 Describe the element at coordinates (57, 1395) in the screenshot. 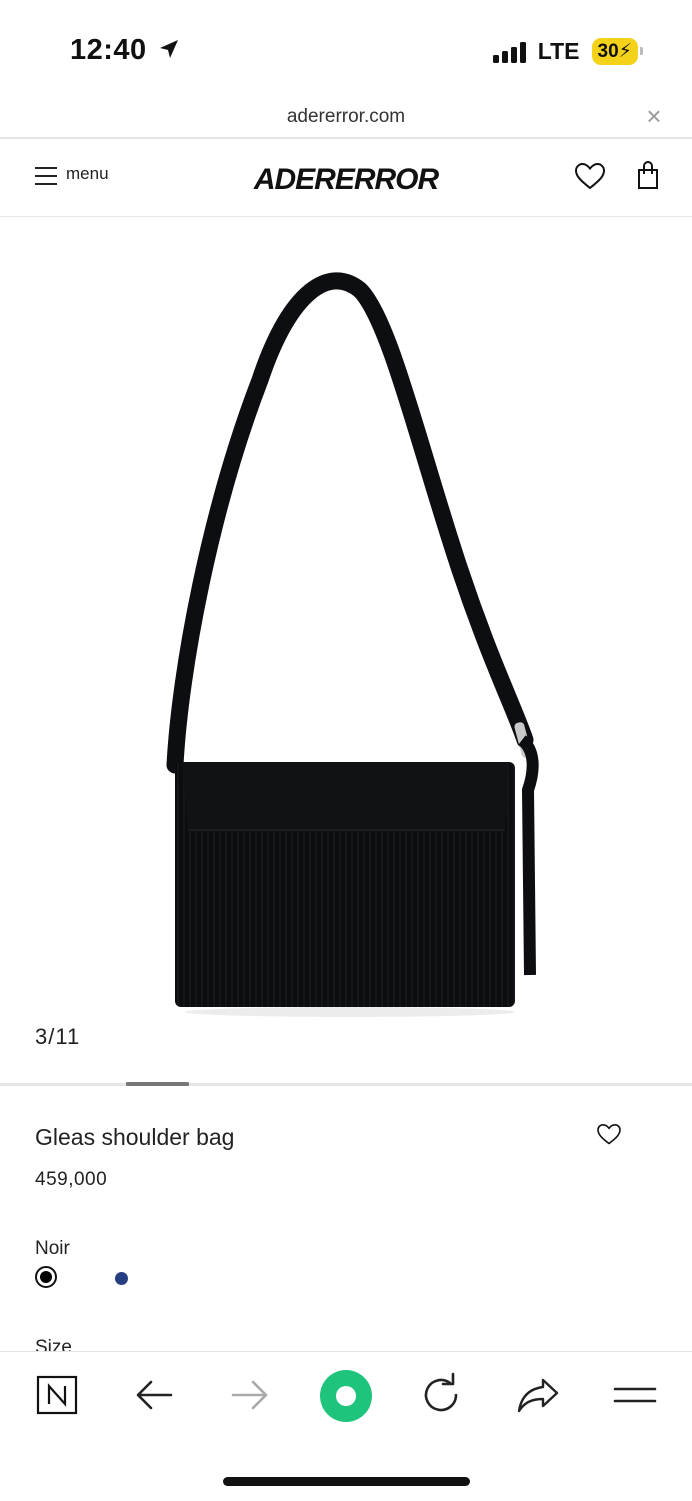

I see `naver-icon` at that location.